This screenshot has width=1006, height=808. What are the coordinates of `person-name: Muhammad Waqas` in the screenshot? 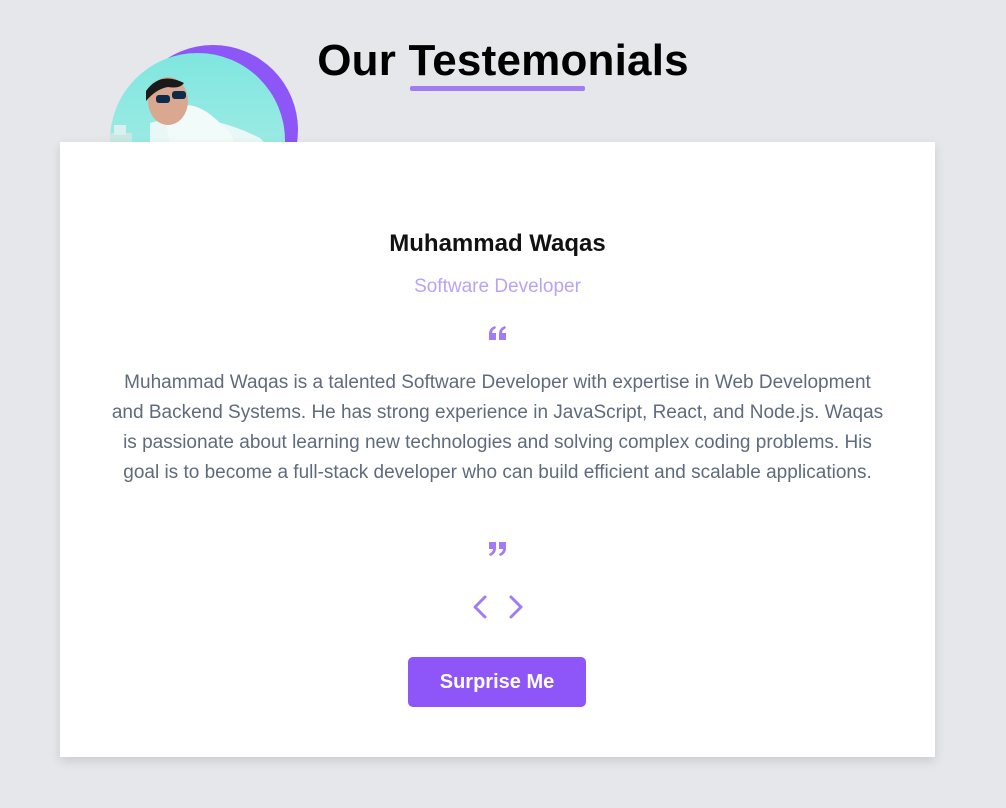 It's located at (497, 243).